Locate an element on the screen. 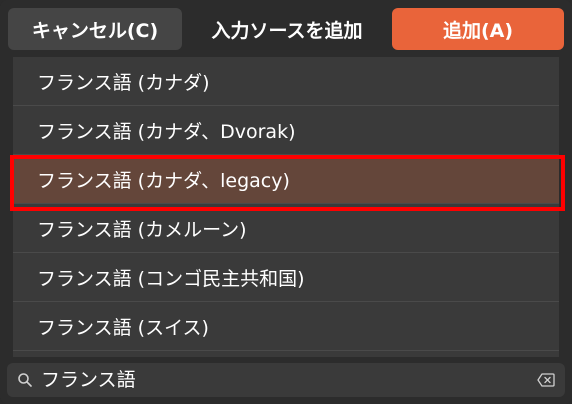 The width and height of the screenshot is (572, 404). add-button: 追加(A) is located at coordinates (478, 29).